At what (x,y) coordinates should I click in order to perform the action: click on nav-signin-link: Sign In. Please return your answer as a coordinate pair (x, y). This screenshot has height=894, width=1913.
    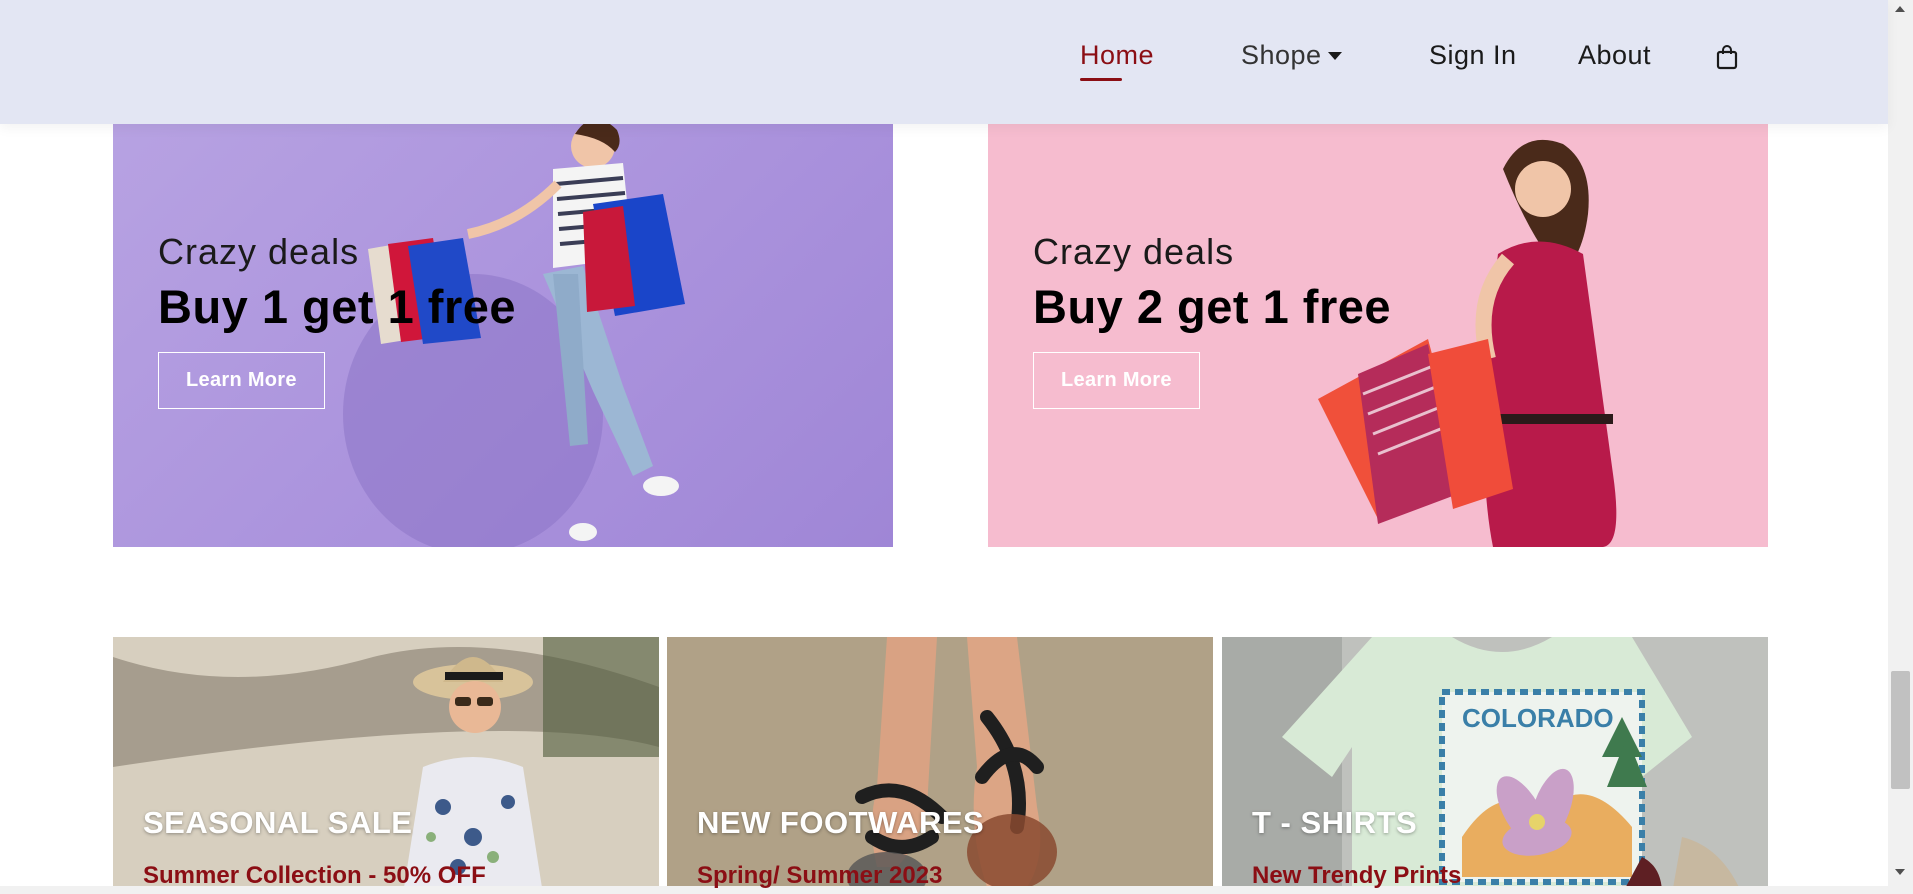
    Looking at the image, I should click on (1473, 55).